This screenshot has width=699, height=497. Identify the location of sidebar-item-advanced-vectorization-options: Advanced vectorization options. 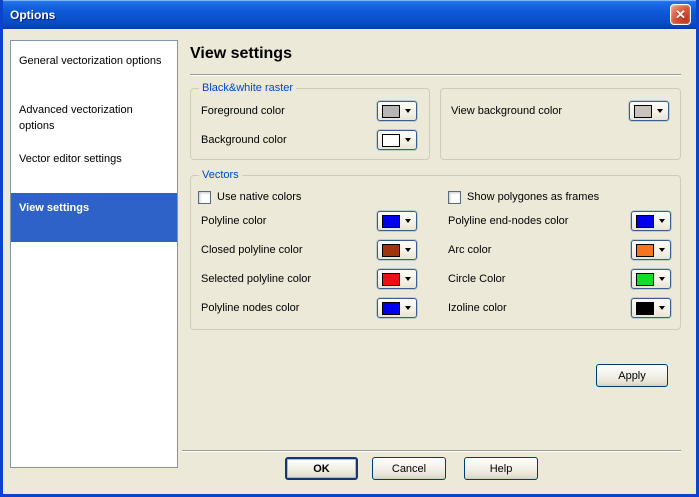
(94, 119).